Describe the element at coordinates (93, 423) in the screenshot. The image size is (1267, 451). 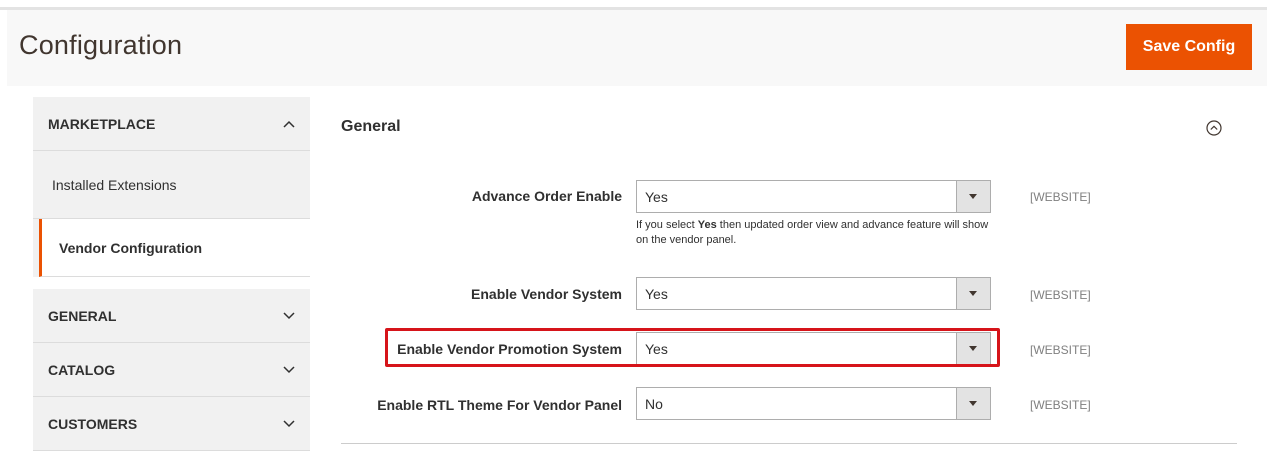
I see `tab-customers-label: CUSTOMERS` at that location.